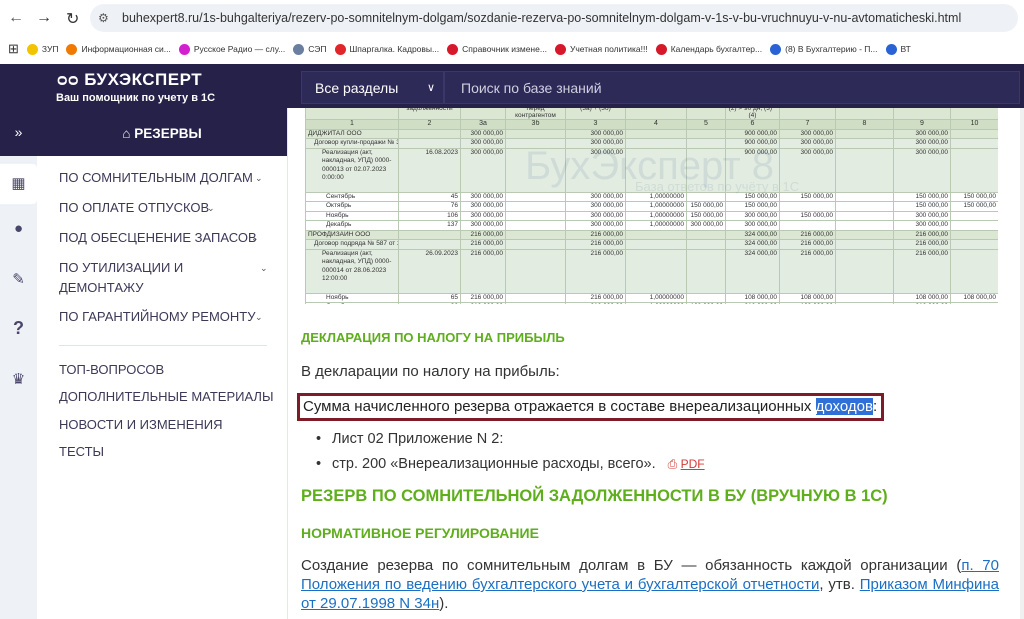 Image resolution: width=1024 pixels, height=619 pixels. What do you see at coordinates (16, 18) in the screenshot?
I see `back-icon: ←` at bounding box center [16, 18].